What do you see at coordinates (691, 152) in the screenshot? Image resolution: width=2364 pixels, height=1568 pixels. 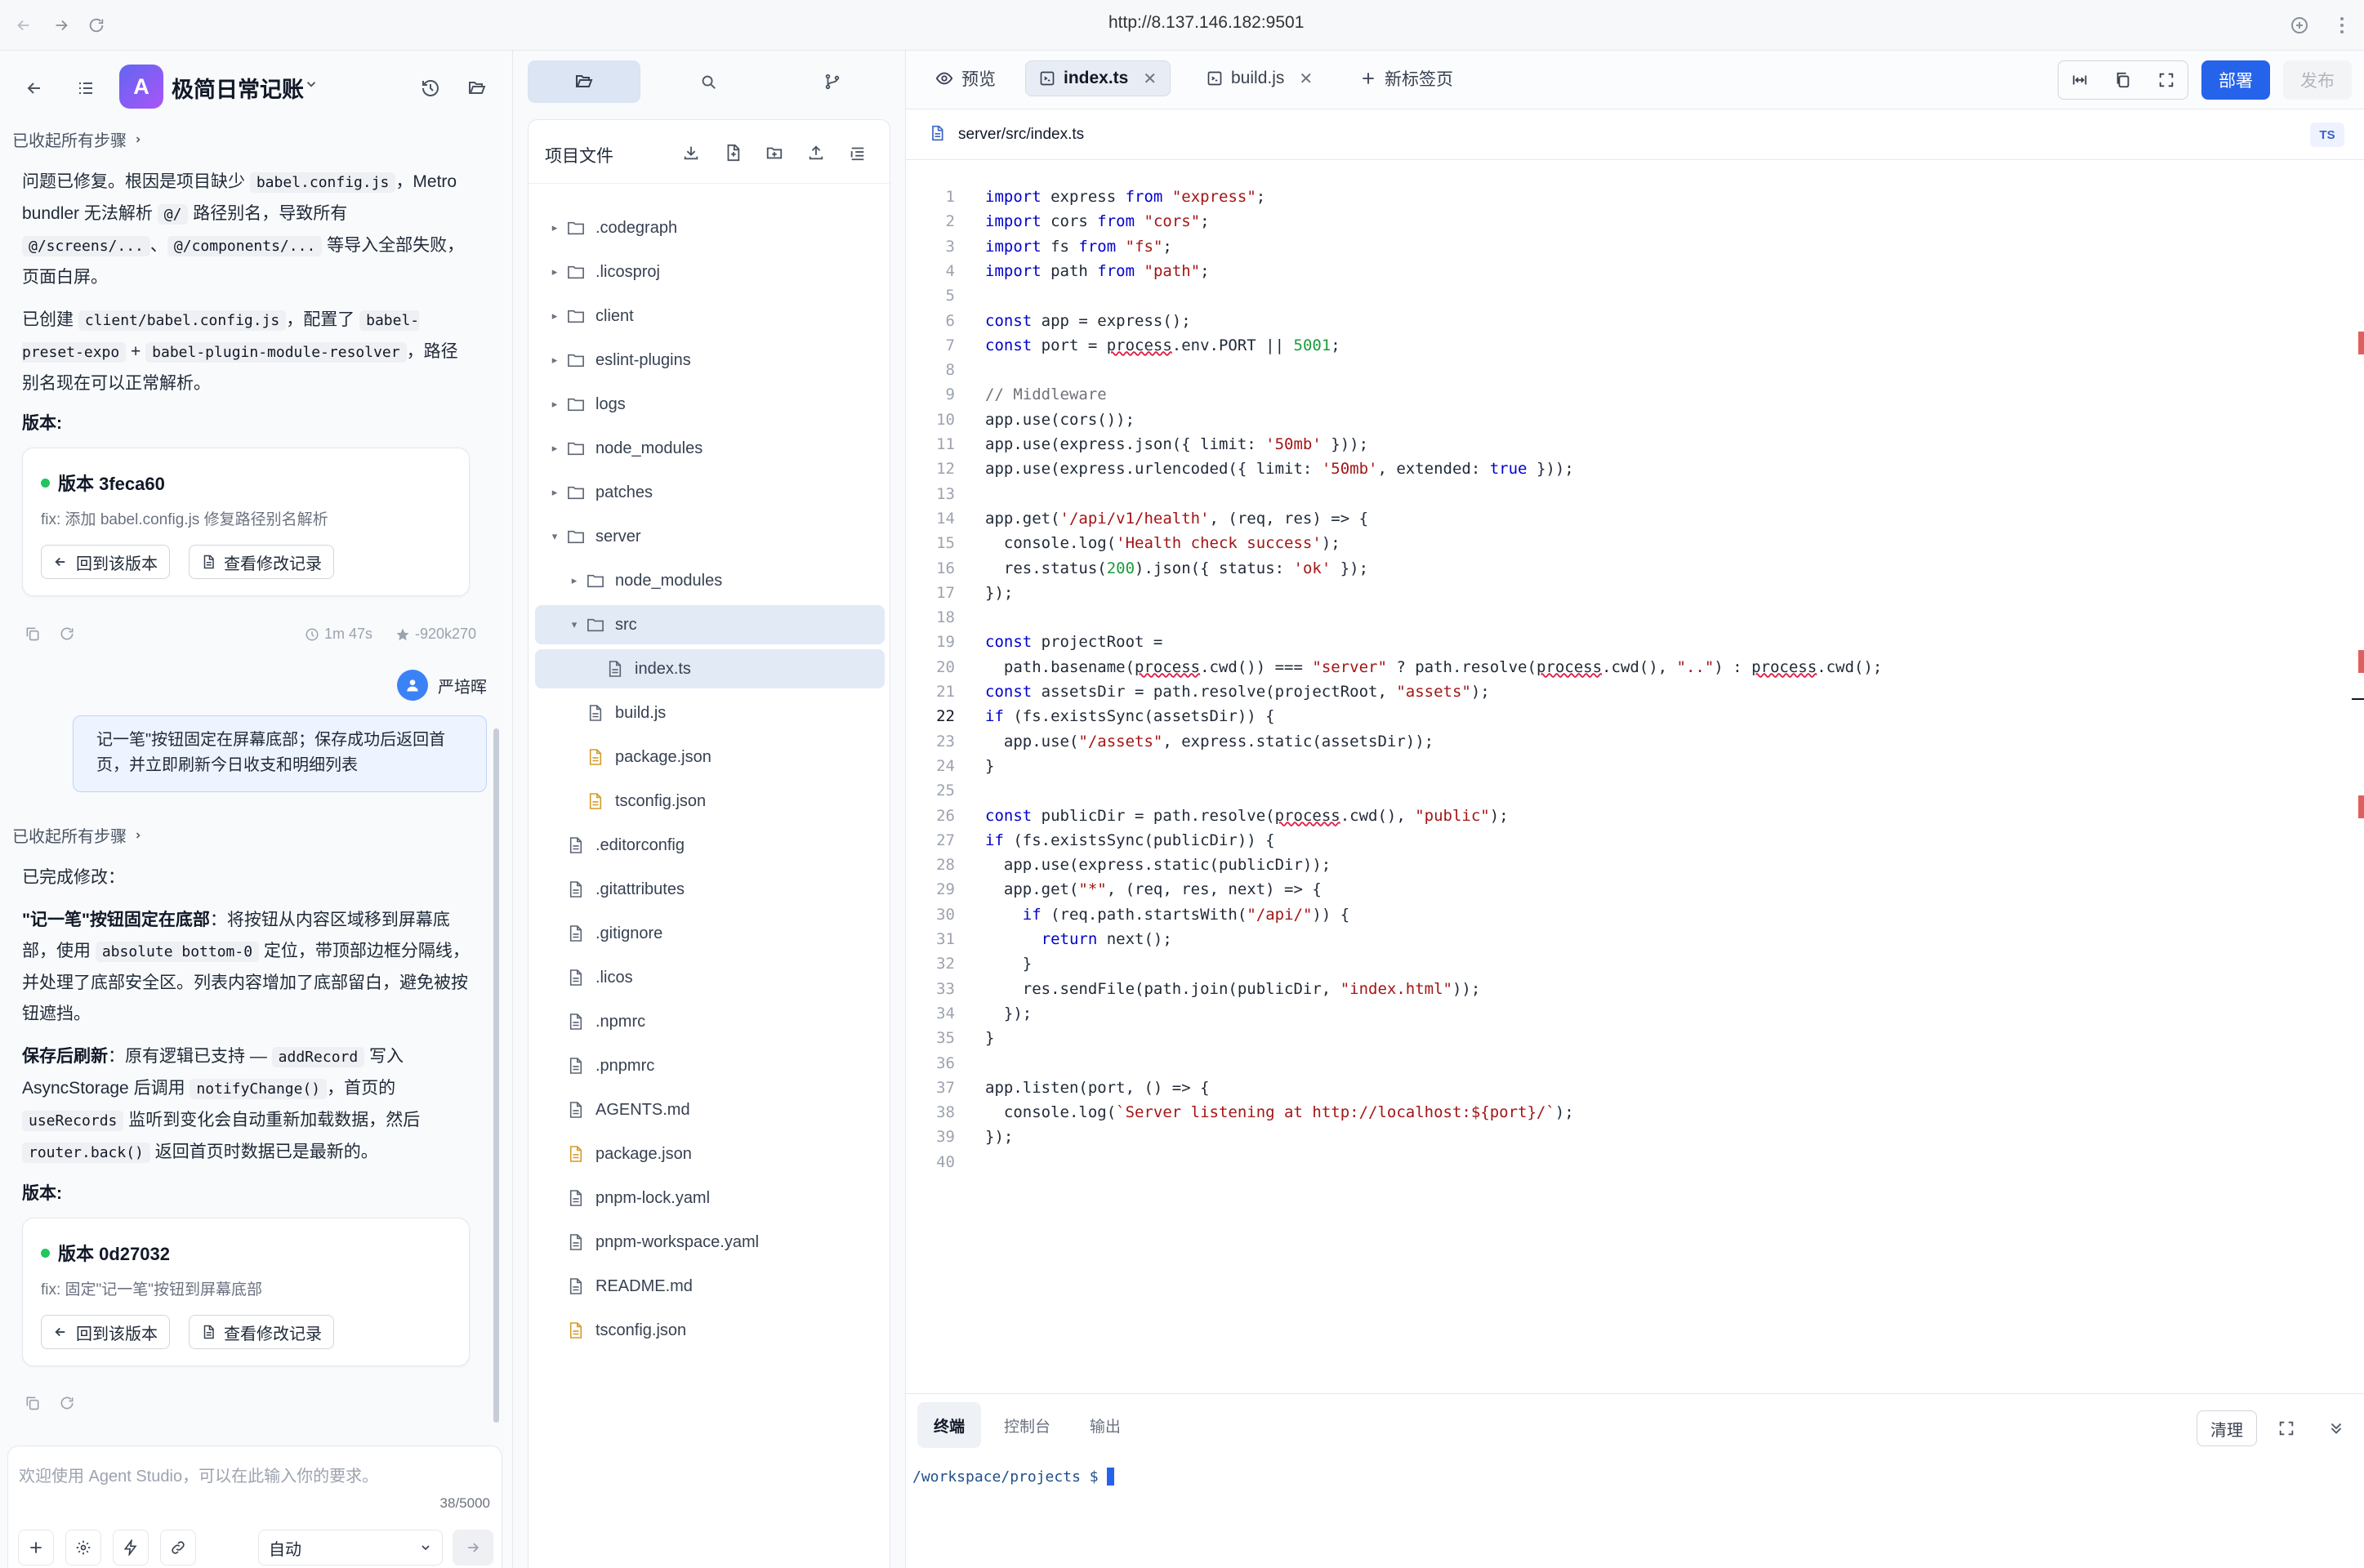 I see `download-icon` at bounding box center [691, 152].